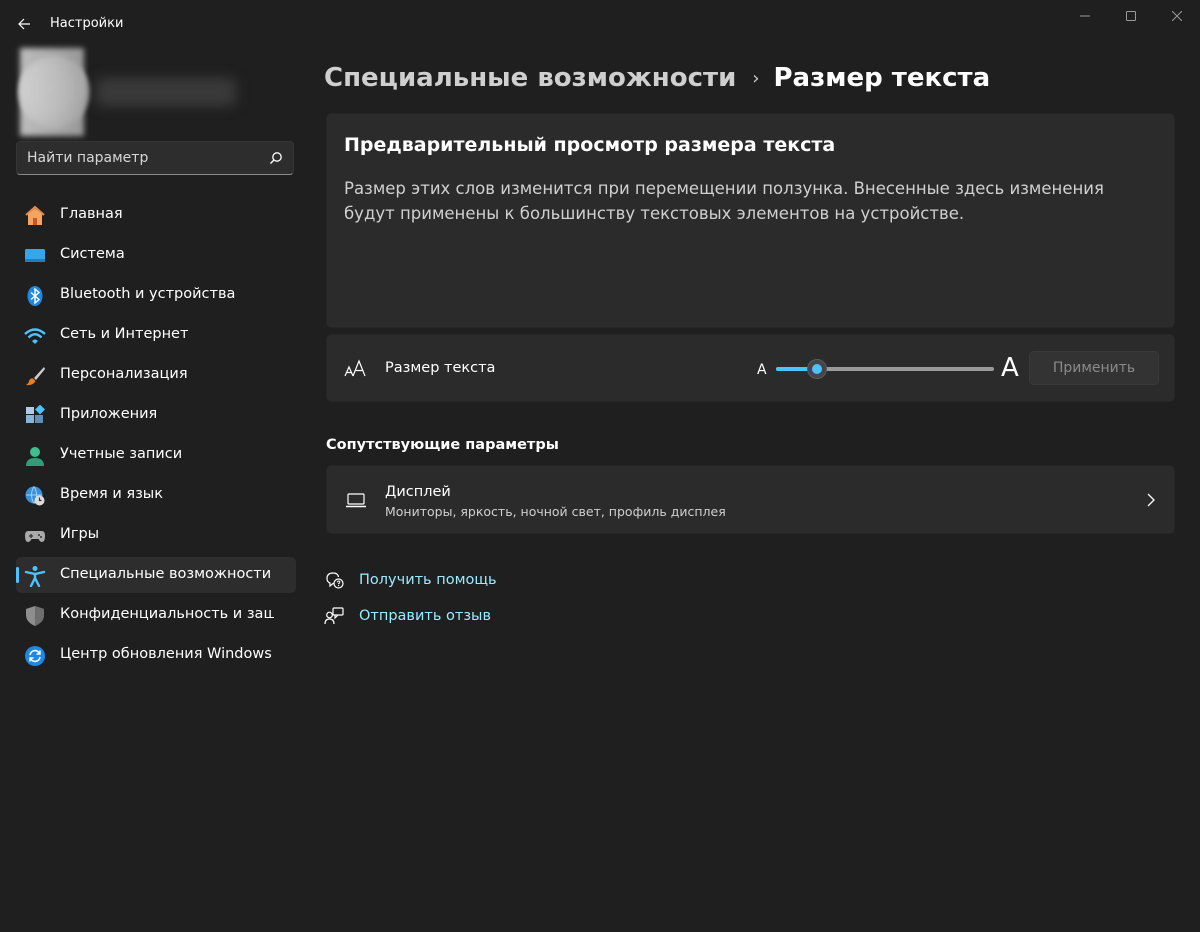 This screenshot has height=932, width=1200. What do you see at coordinates (1010, 368) in the screenshot?
I see `slider-max-label: A` at bounding box center [1010, 368].